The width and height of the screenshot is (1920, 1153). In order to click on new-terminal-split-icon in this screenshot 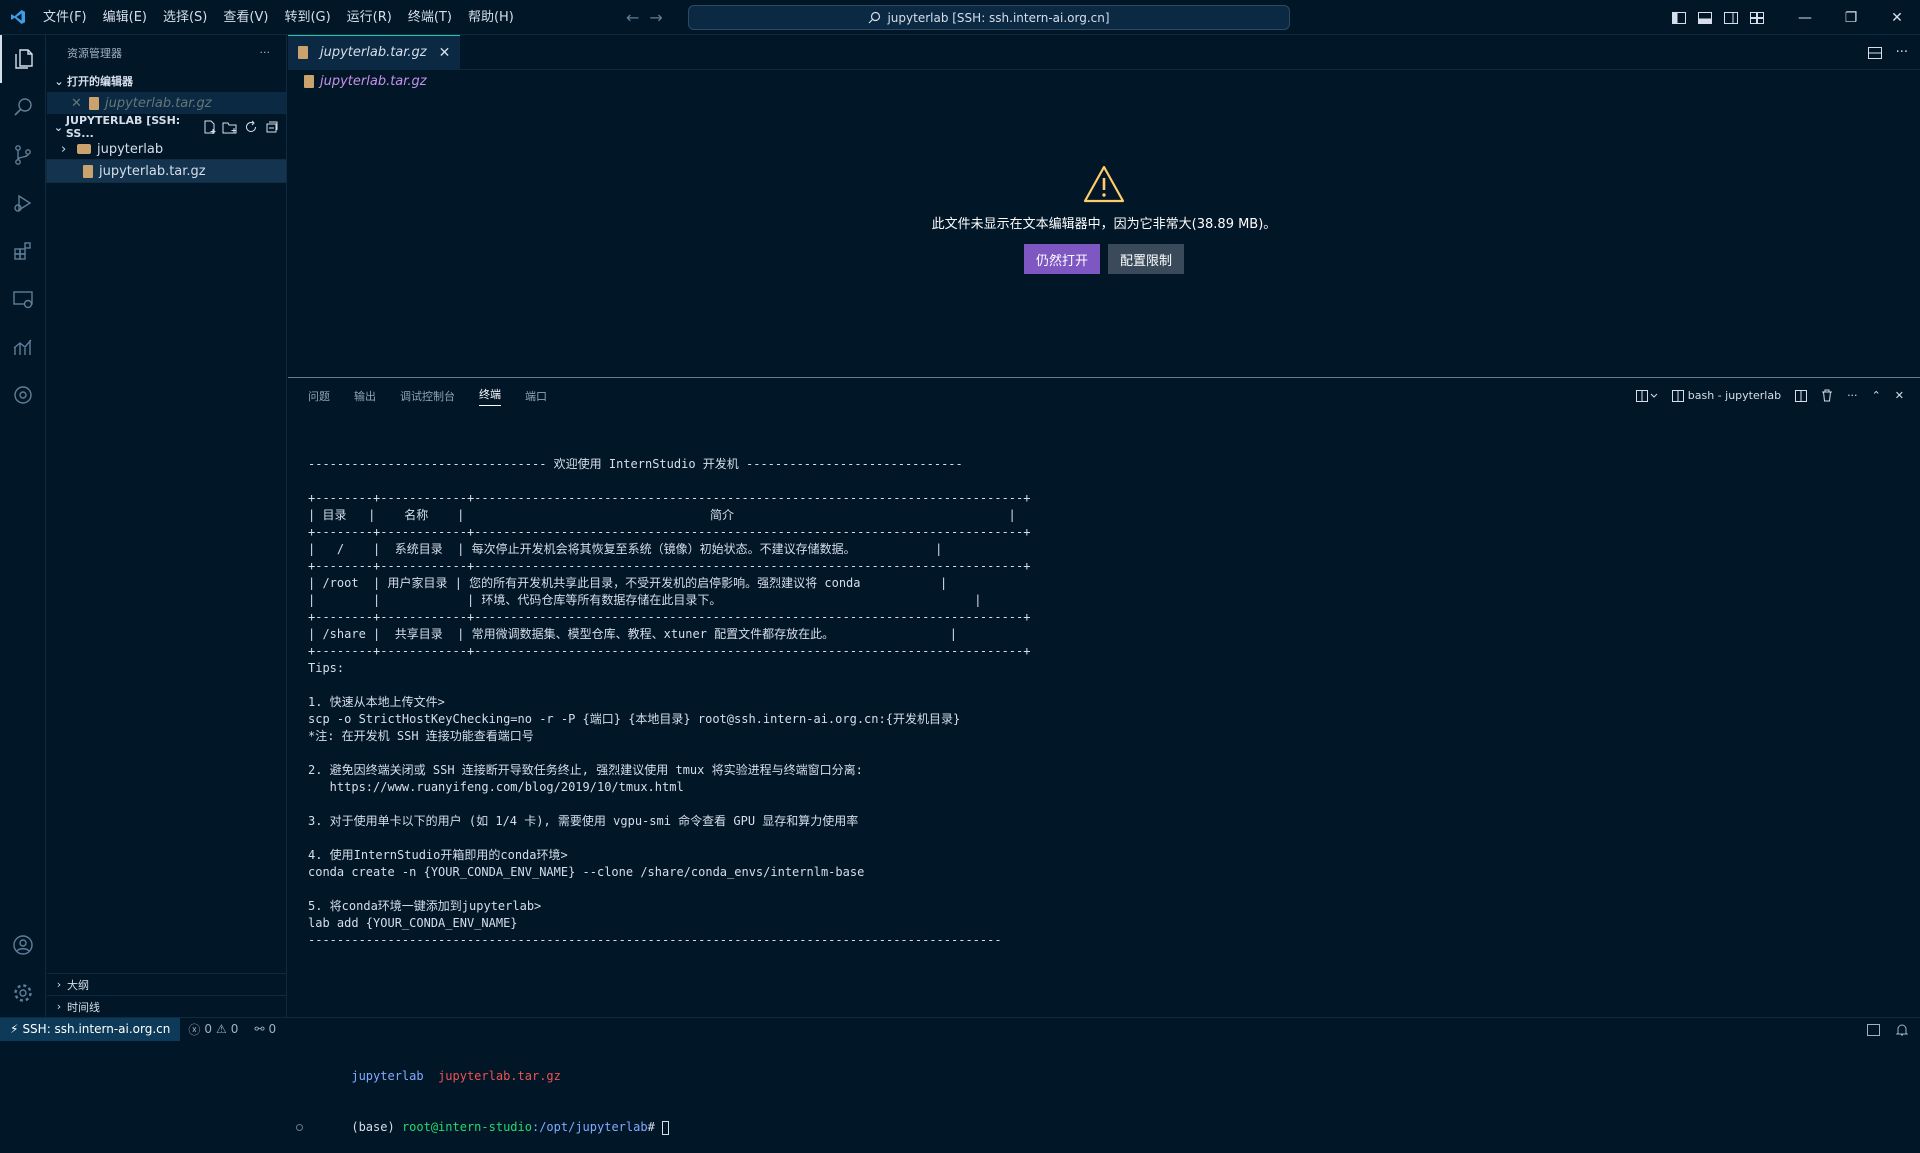, I will do `click(1646, 395)`.